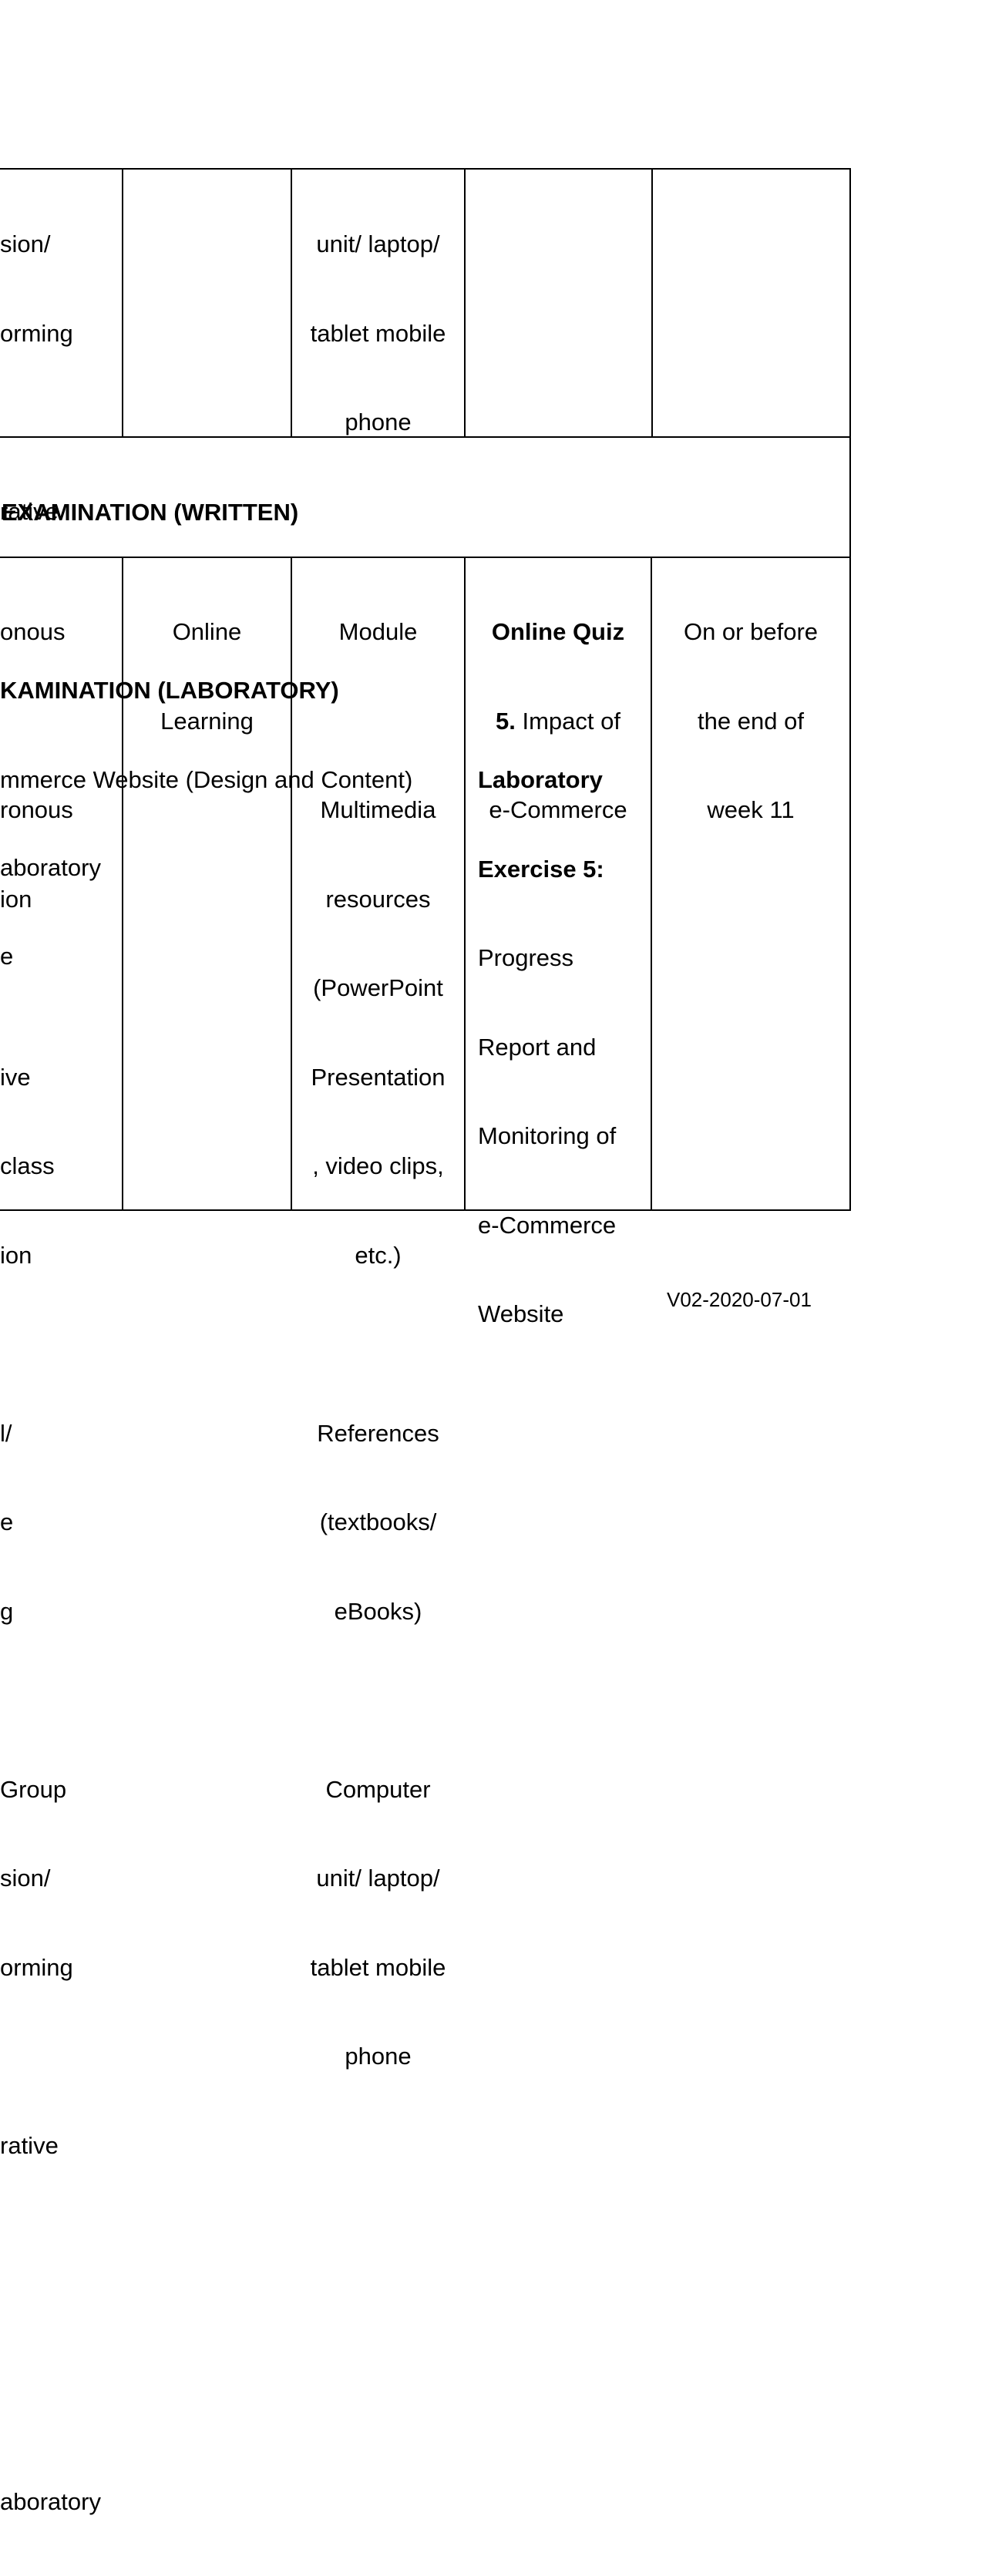 The image size is (982, 2576). What do you see at coordinates (751, 809) in the screenshot?
I see `text-line: week 11` at bounding box center [751, 809].